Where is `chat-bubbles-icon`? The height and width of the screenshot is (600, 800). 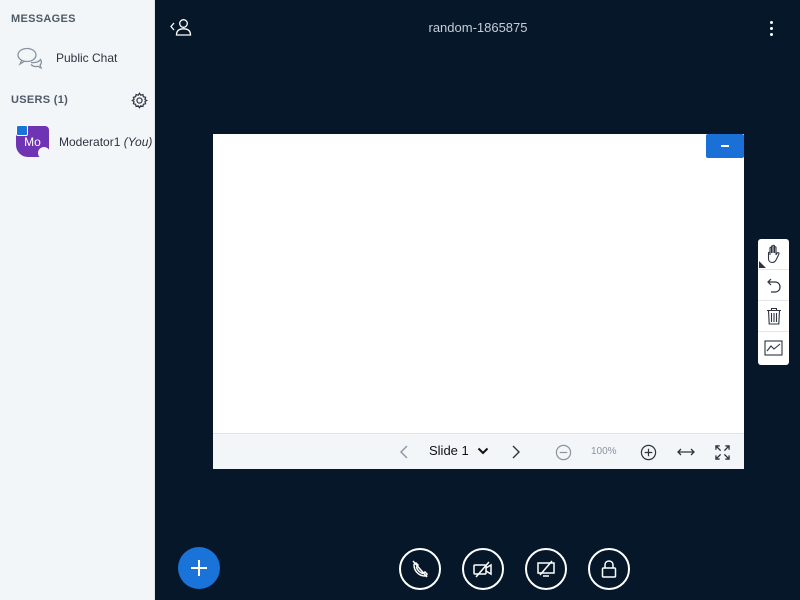
chat-bubbles-icon is located at coordinates (30, 58).